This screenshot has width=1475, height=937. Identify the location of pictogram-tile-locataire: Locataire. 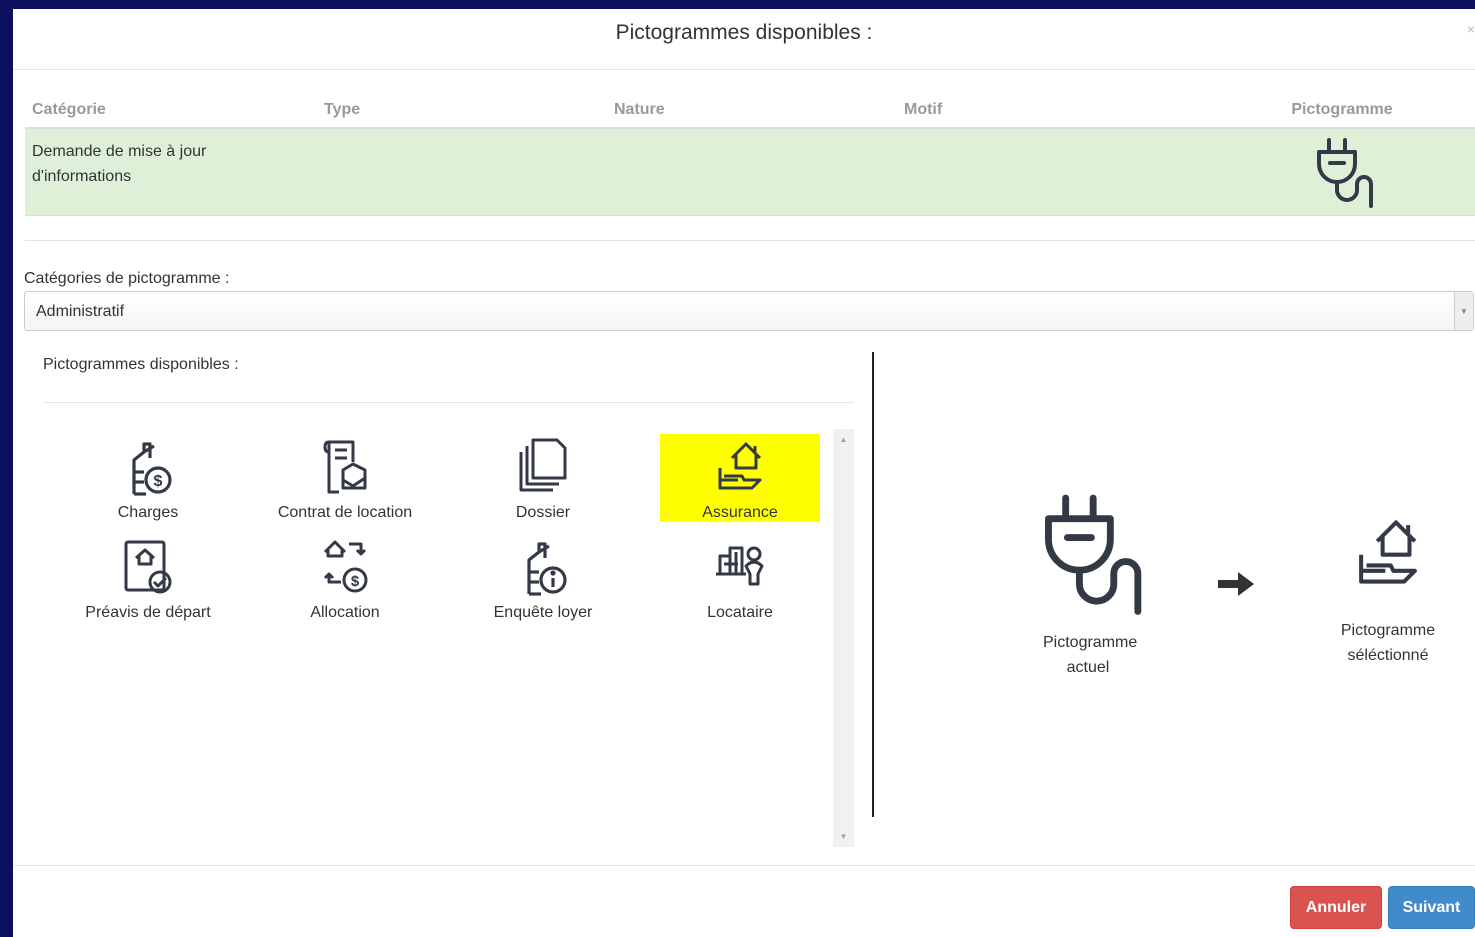
(740, 578).